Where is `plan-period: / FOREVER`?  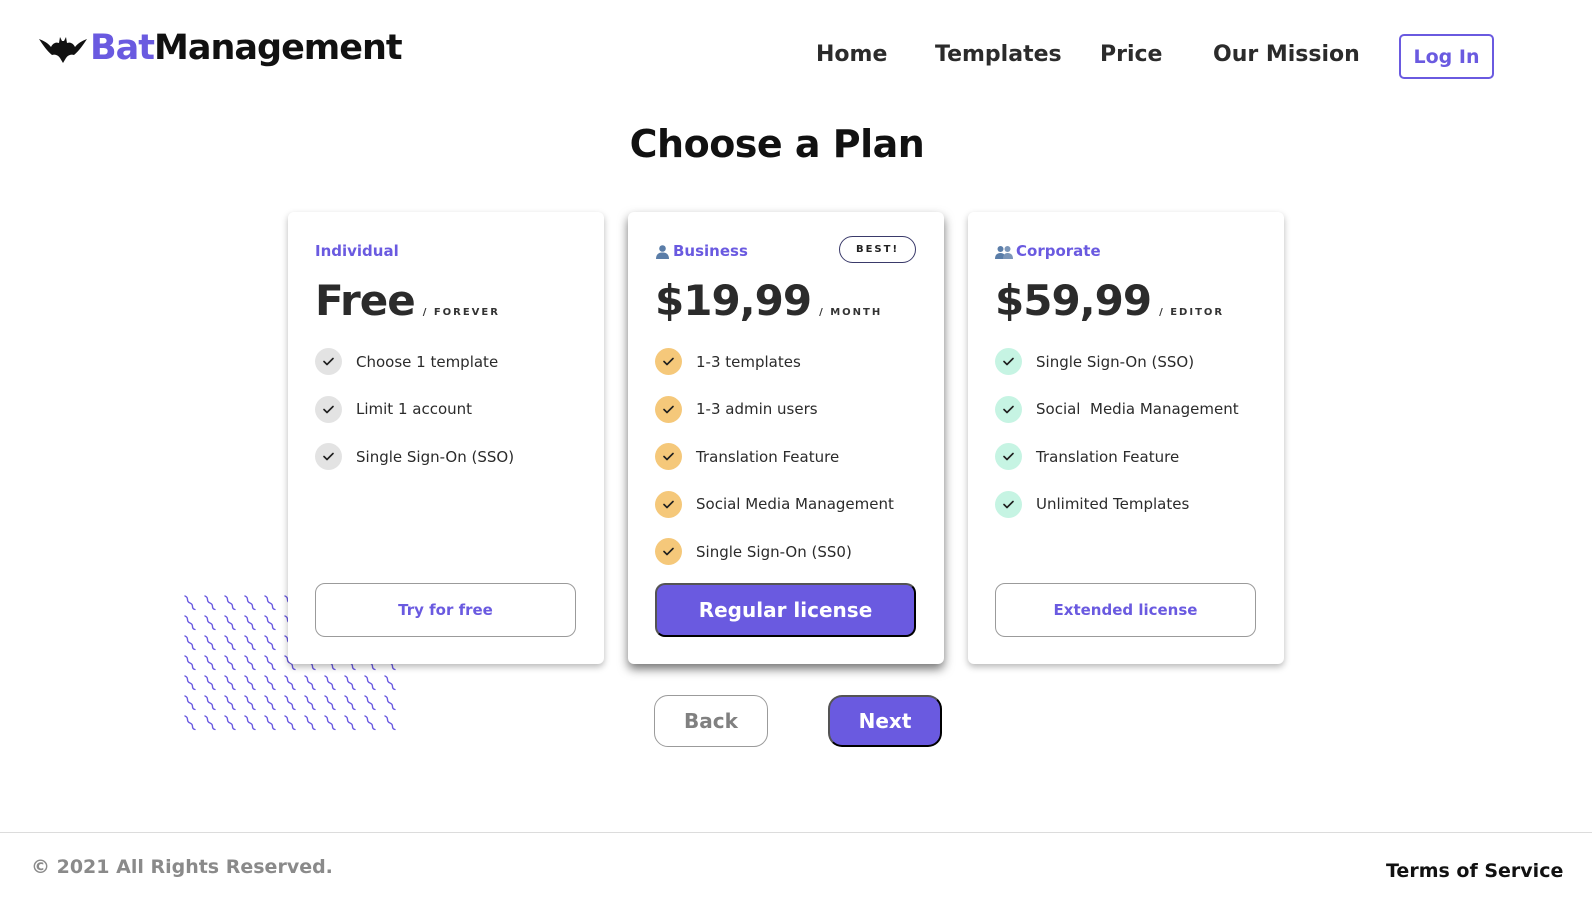 plan-period: / FOREVER is located at coordinates (461, 312).